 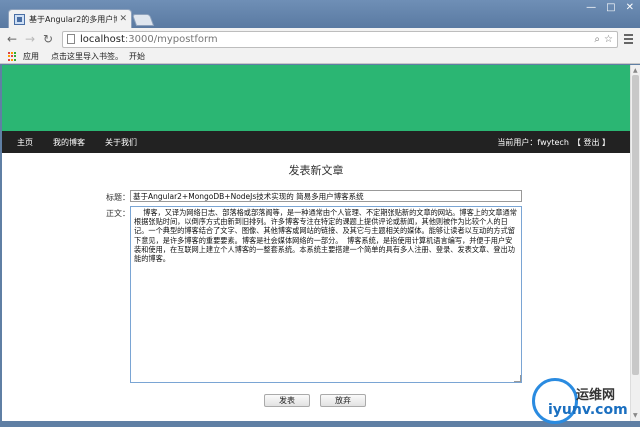 I want to click on url-host: localhost, so click(x=102, y=39).